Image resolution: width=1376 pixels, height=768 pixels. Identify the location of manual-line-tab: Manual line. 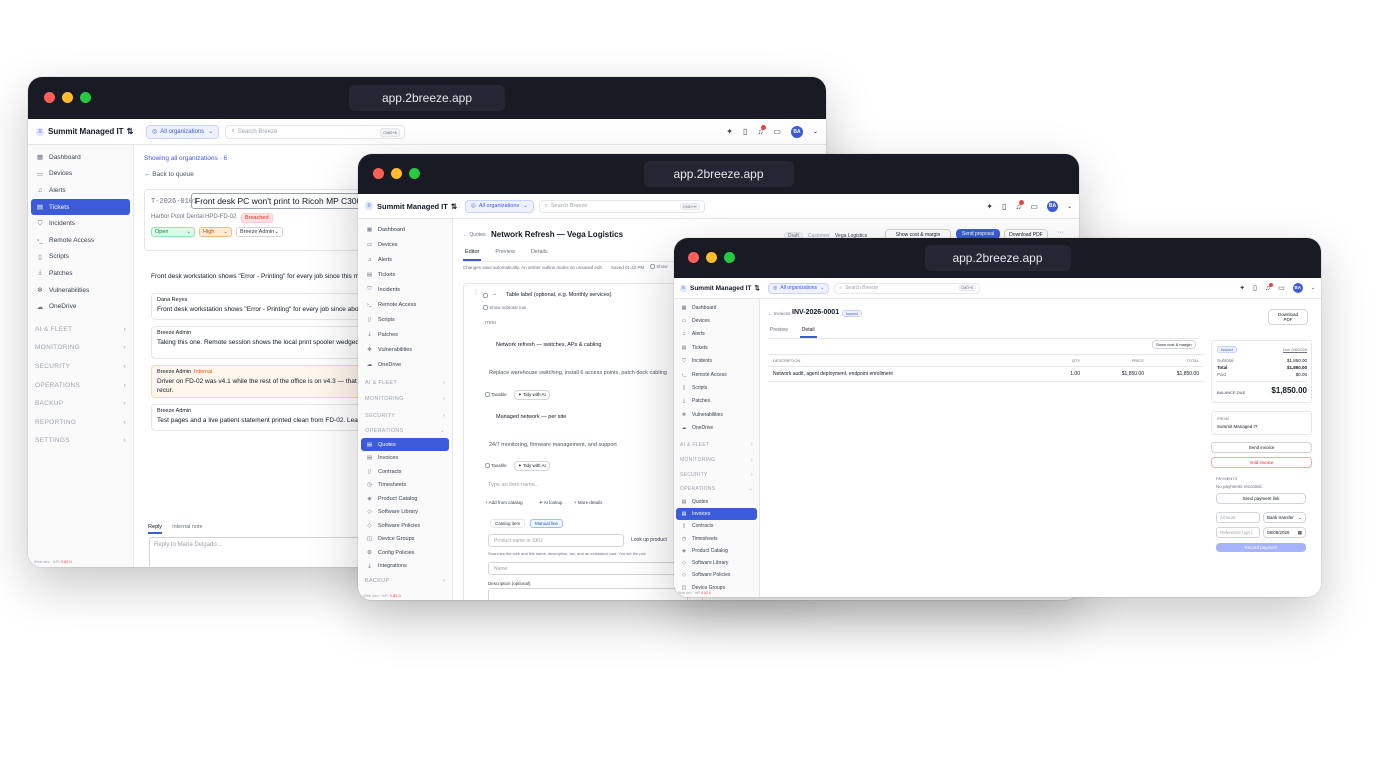
(547, 523).